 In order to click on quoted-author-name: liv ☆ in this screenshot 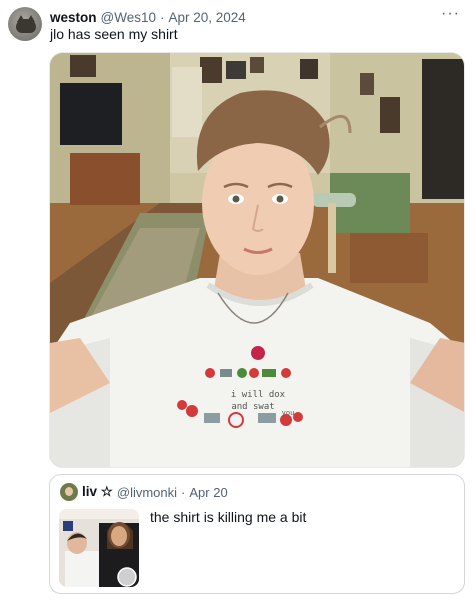, I will do `click(97, 492)`.